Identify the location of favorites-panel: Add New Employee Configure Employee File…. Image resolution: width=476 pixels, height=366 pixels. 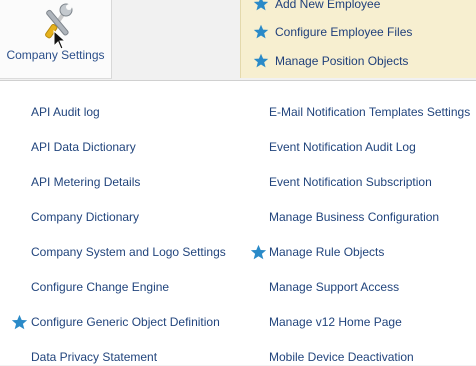
(358, 39).